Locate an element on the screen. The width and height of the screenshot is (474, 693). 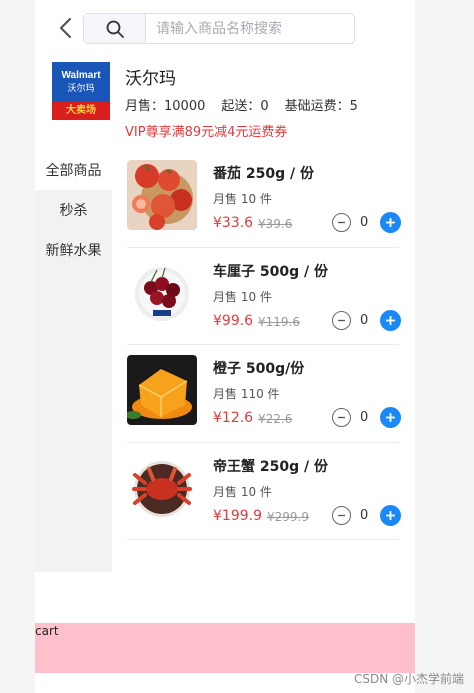
goods-item: 橙子 500g/份 月售 110 件 ¥12.6 ¥22.6 0 is located at coordinates (264, 394).